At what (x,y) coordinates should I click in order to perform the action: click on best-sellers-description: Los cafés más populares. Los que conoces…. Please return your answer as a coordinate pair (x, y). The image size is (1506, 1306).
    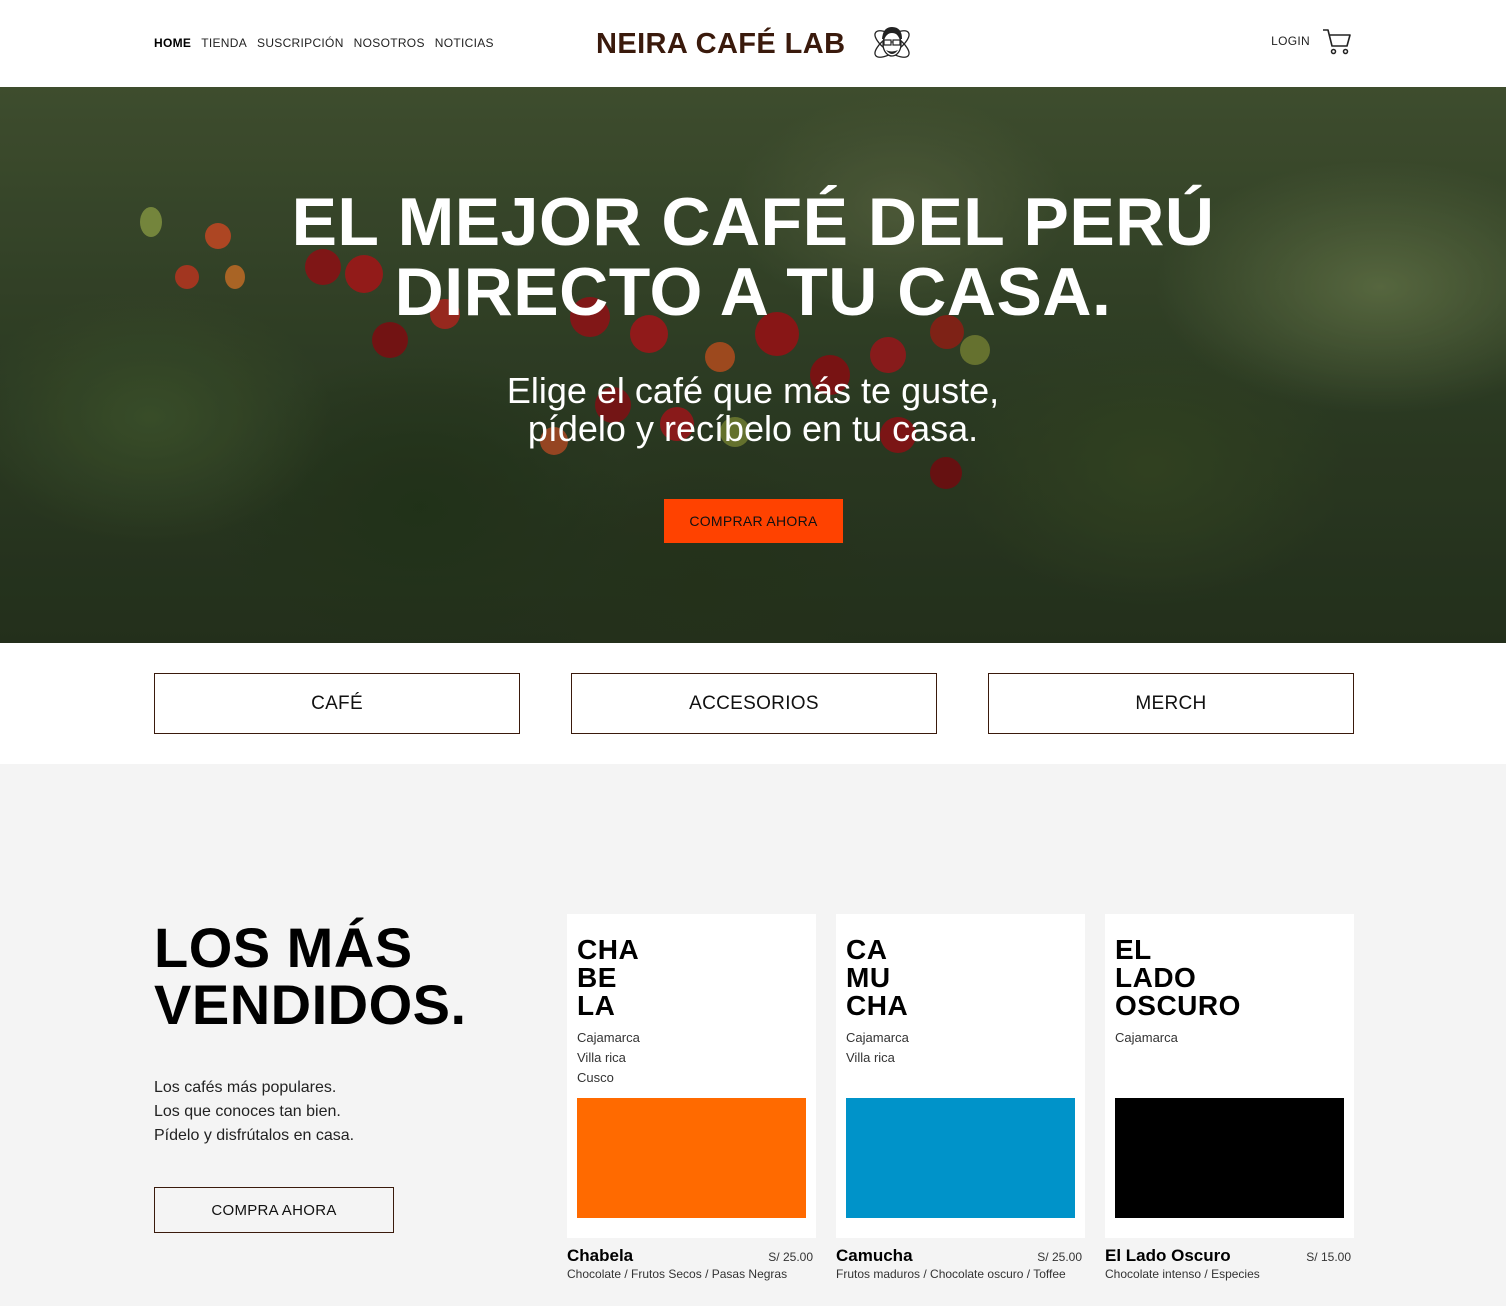
    Looking at the image, I should click on (254, 1111).